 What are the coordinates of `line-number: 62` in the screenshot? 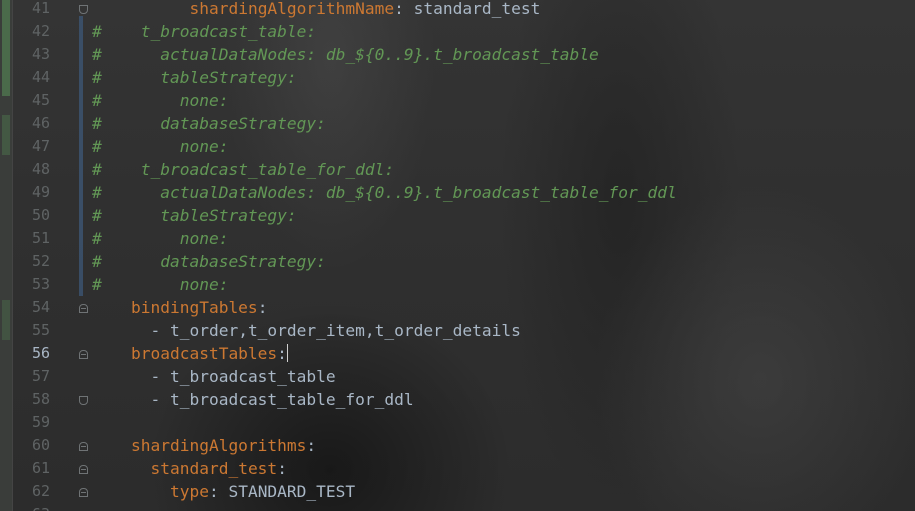 It's located at (40, 491).